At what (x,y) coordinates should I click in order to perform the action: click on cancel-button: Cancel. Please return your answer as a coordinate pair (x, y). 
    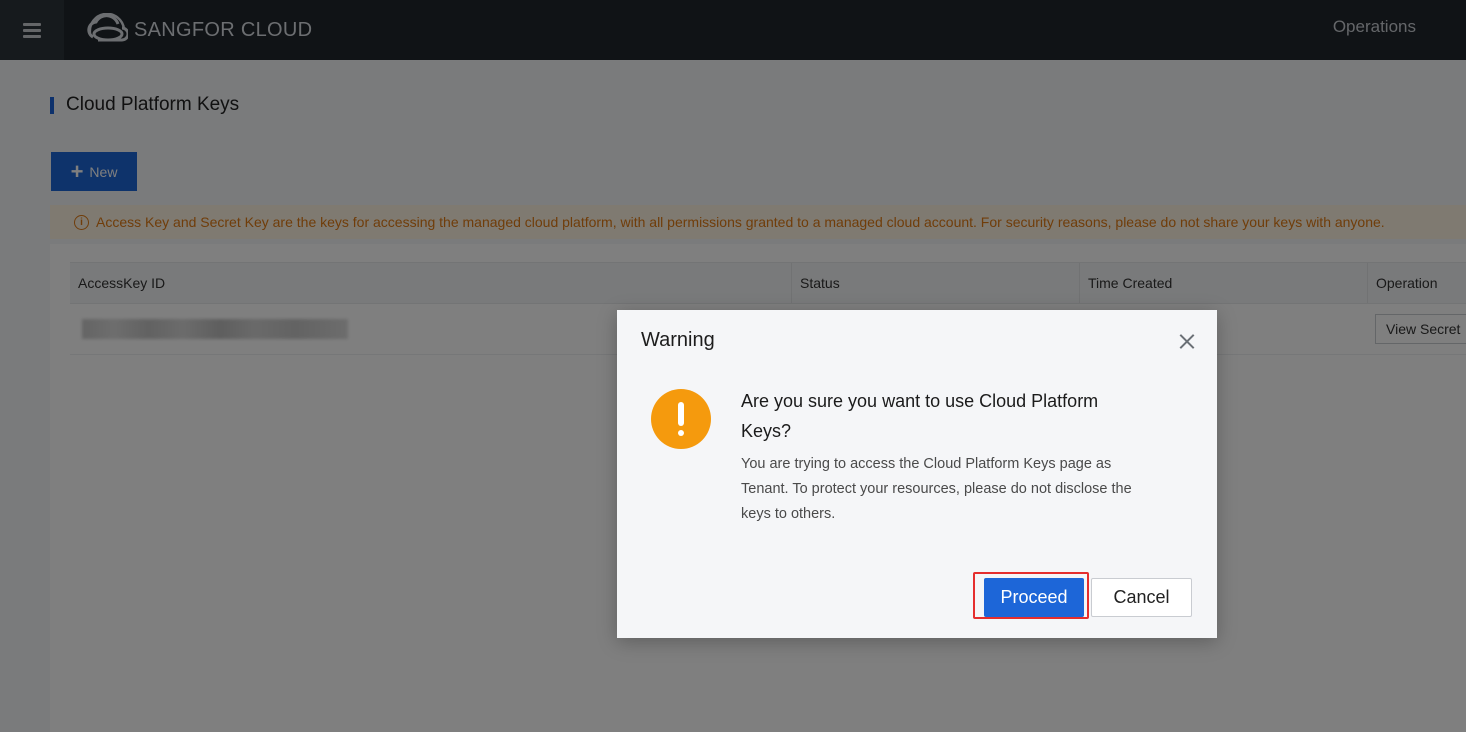
    Looking at the image, I should click on (1141, 597).